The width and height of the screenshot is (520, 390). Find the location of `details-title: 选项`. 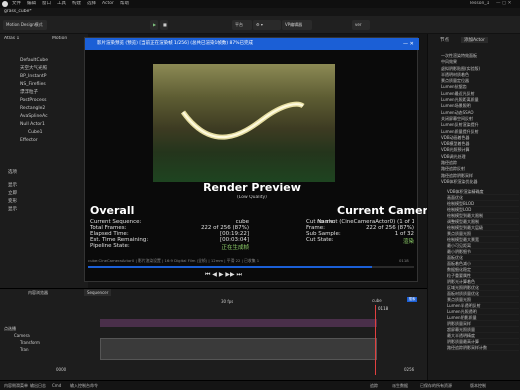

details-title: 选项 is located at coordinates (12, 172).